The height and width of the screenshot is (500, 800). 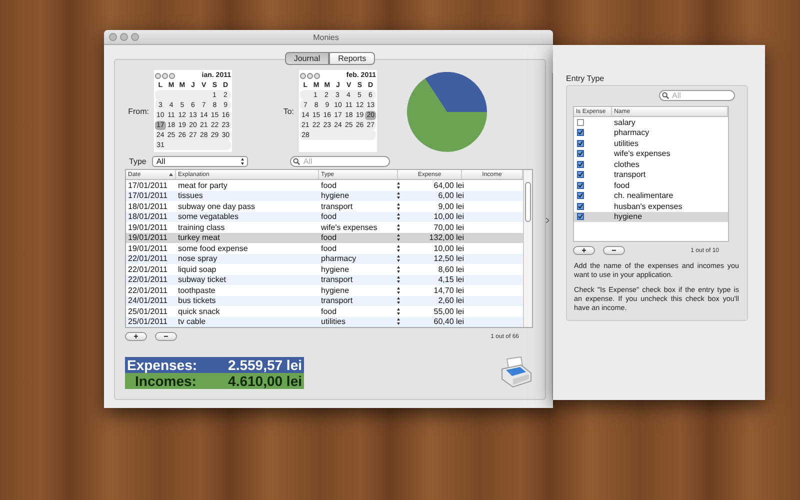 What do you see at coordinates (265, 365) in the screenshot?
I see `total-value: 2.559,57 lei` at bounding box center [265, 365].